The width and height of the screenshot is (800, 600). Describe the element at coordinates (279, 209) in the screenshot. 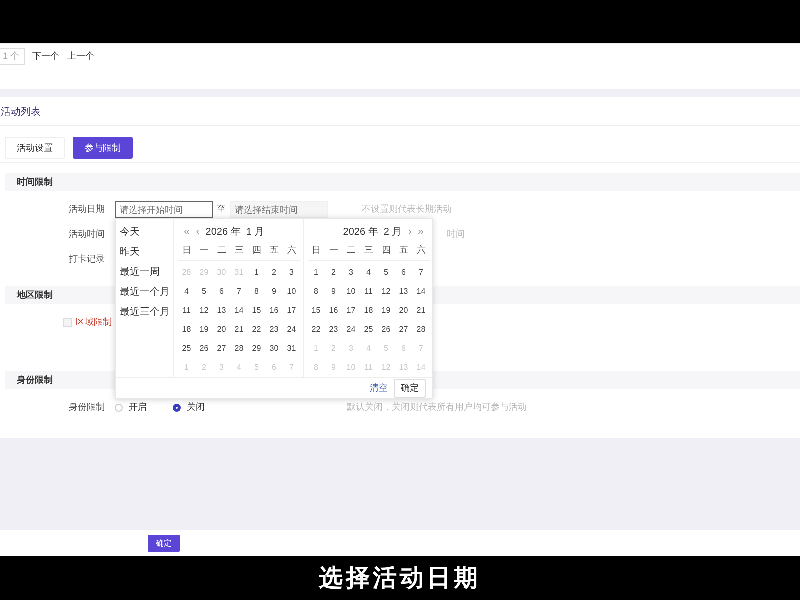

I see `end-date-field: 请选择结束时间` at that location.